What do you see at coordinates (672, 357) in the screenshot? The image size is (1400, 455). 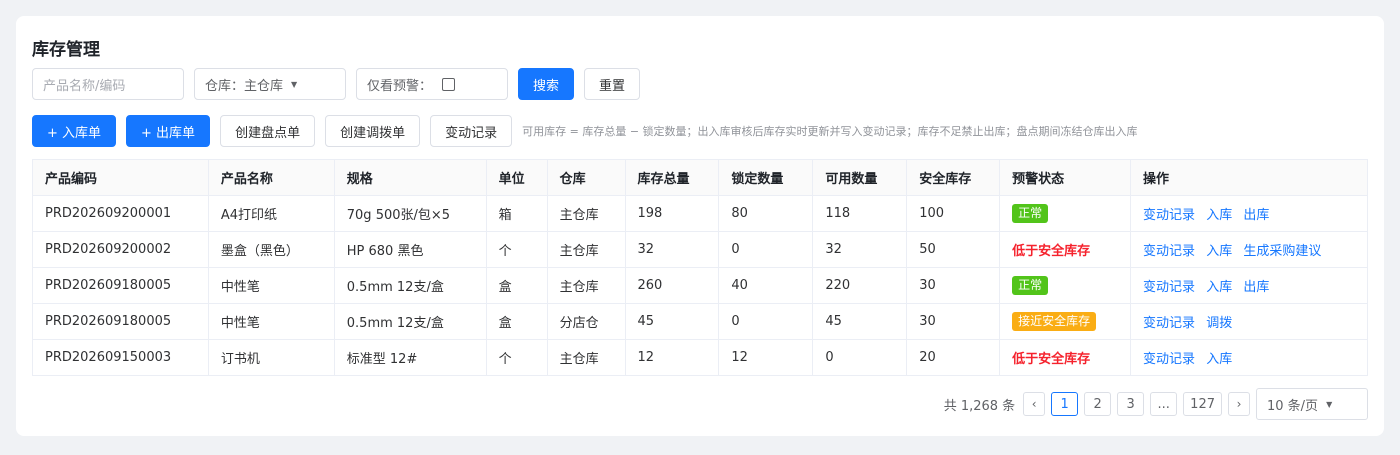 I see `cell-total: 12` at bounding box center [672, 357].